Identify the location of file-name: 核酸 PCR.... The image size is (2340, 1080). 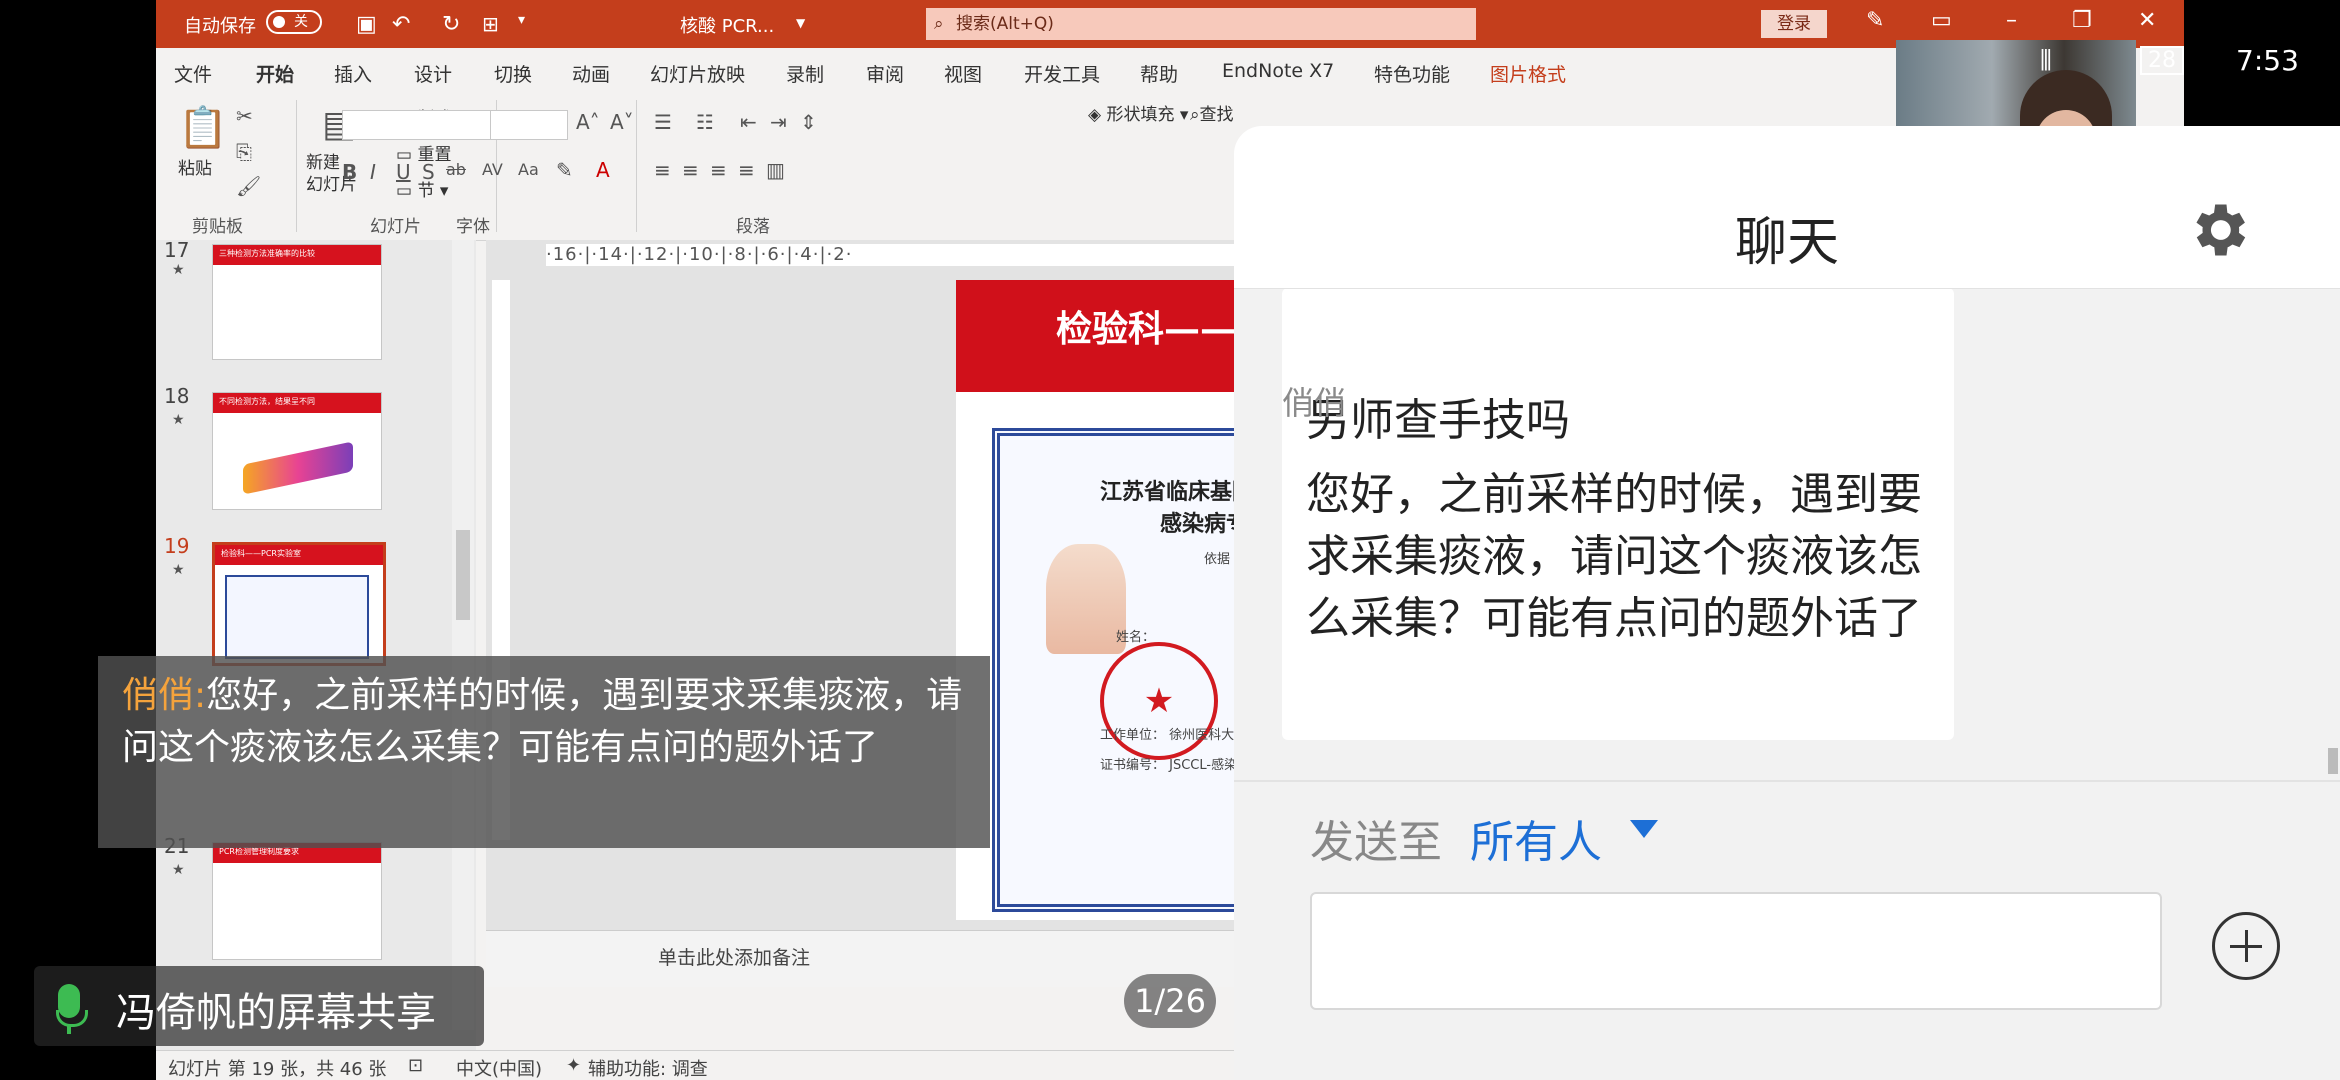
(727, 25).